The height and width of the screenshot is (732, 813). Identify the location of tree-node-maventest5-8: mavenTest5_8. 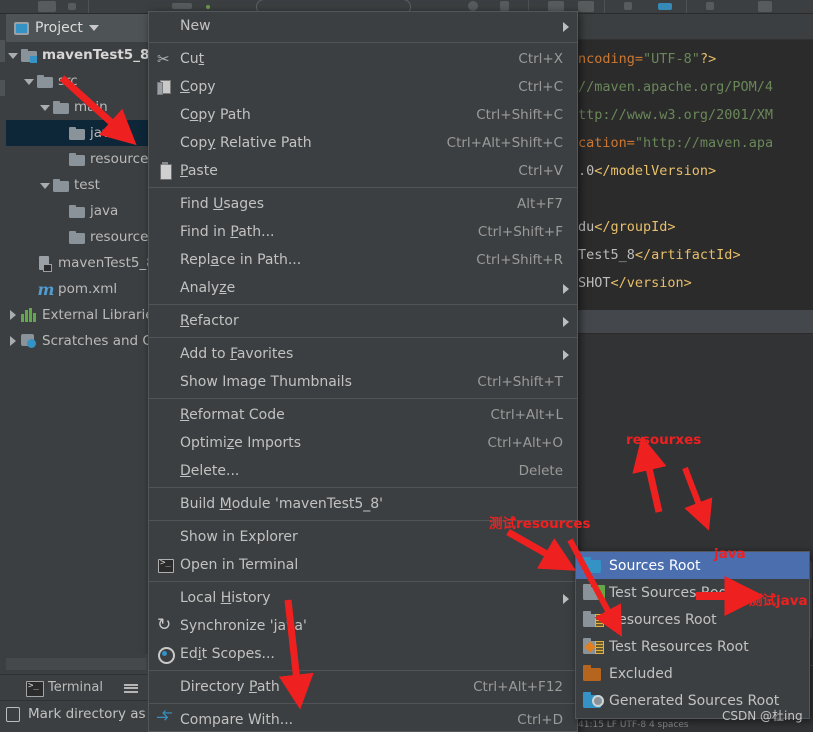
(77, 55).